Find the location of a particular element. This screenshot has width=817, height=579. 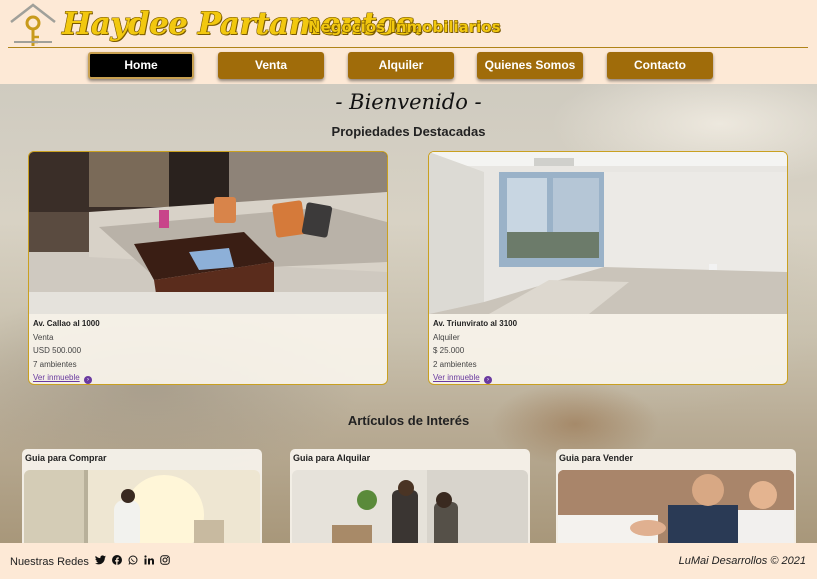

social-links: Nuestras Redes is located at coordinates (91, 561).